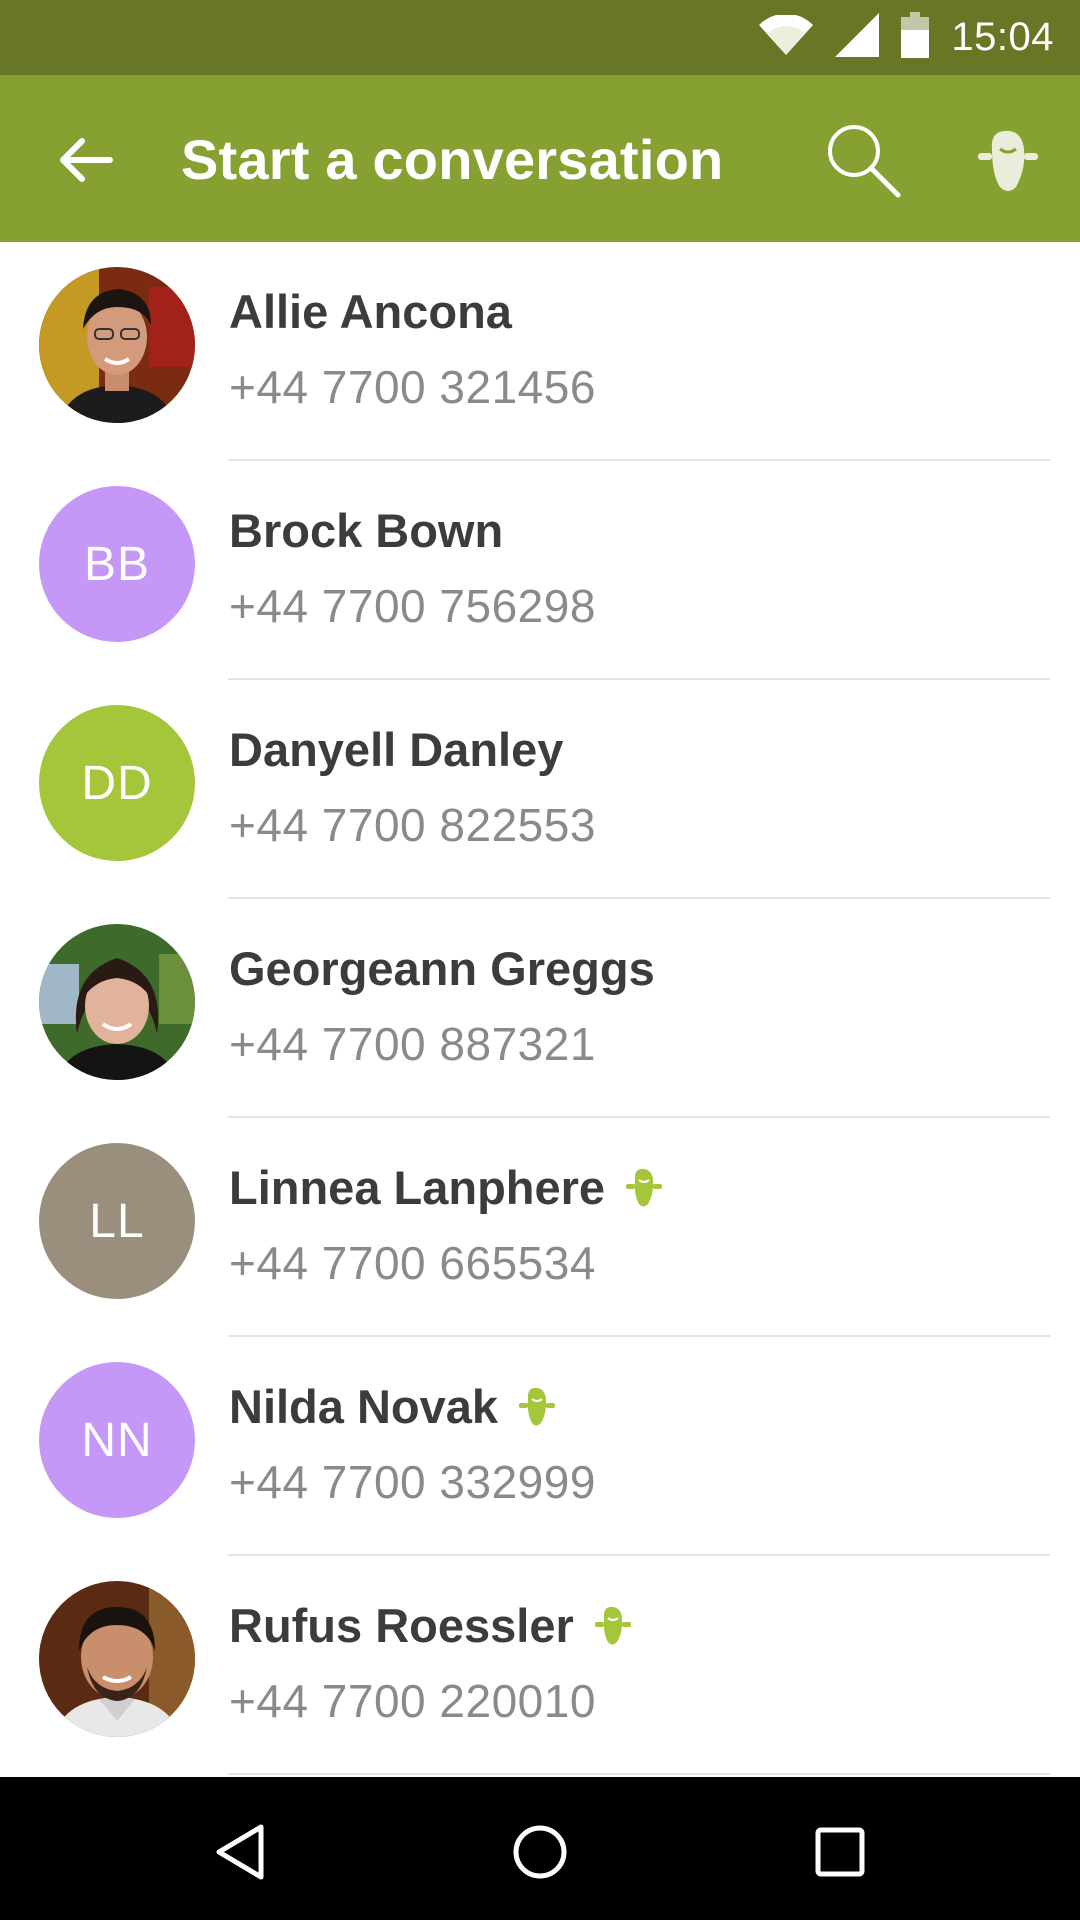  I want to click on divider, so click(639, 1774).